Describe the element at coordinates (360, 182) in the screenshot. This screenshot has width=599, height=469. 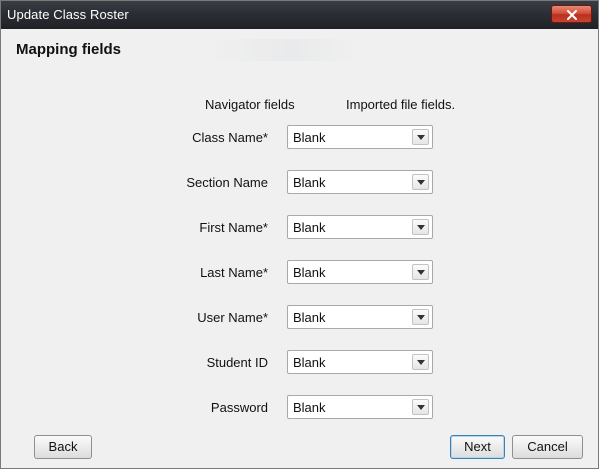
I see `section-name-select: Blank` at that location.